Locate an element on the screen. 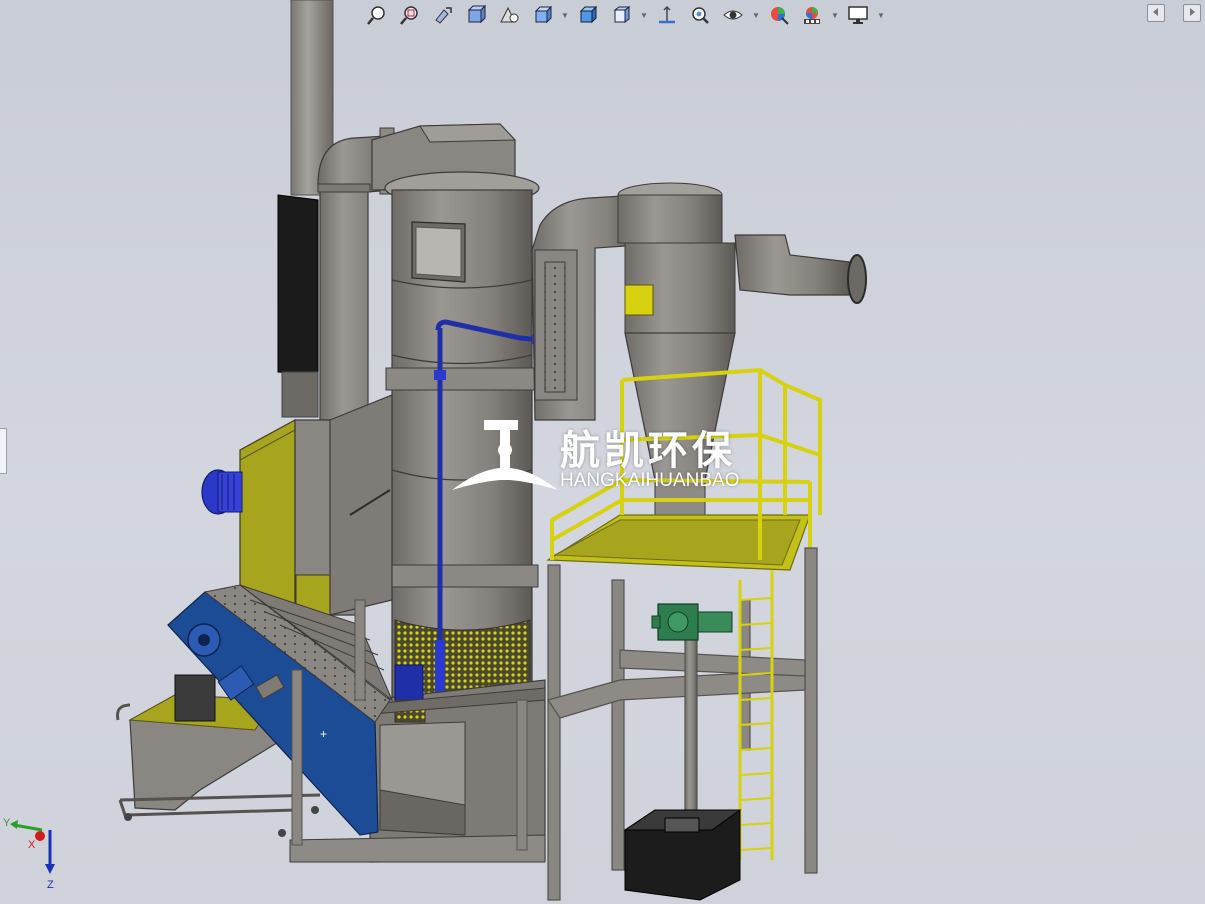 This screenshot has height=904, width=1205. edit-appearance-button is located at coordinates (667, 15).